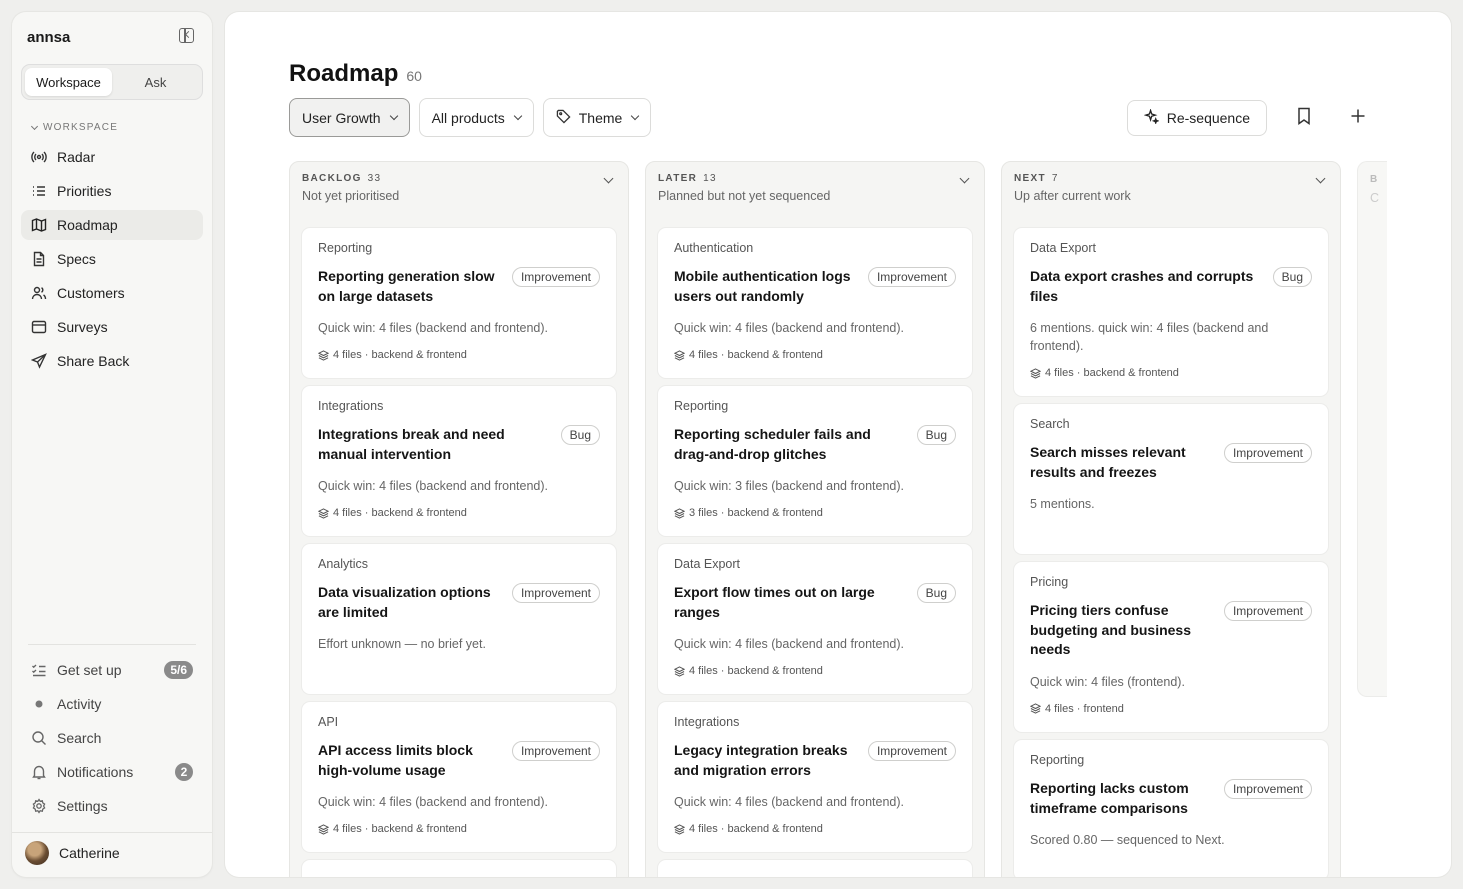 The height and width of the screenshot is (889, 1463). I want to click on tag-icon, so click(563, 118).